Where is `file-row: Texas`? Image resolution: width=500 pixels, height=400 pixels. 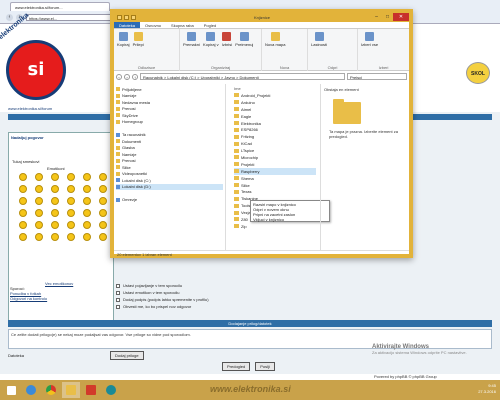
file-row: Texas is located at coordinates (275, 191).